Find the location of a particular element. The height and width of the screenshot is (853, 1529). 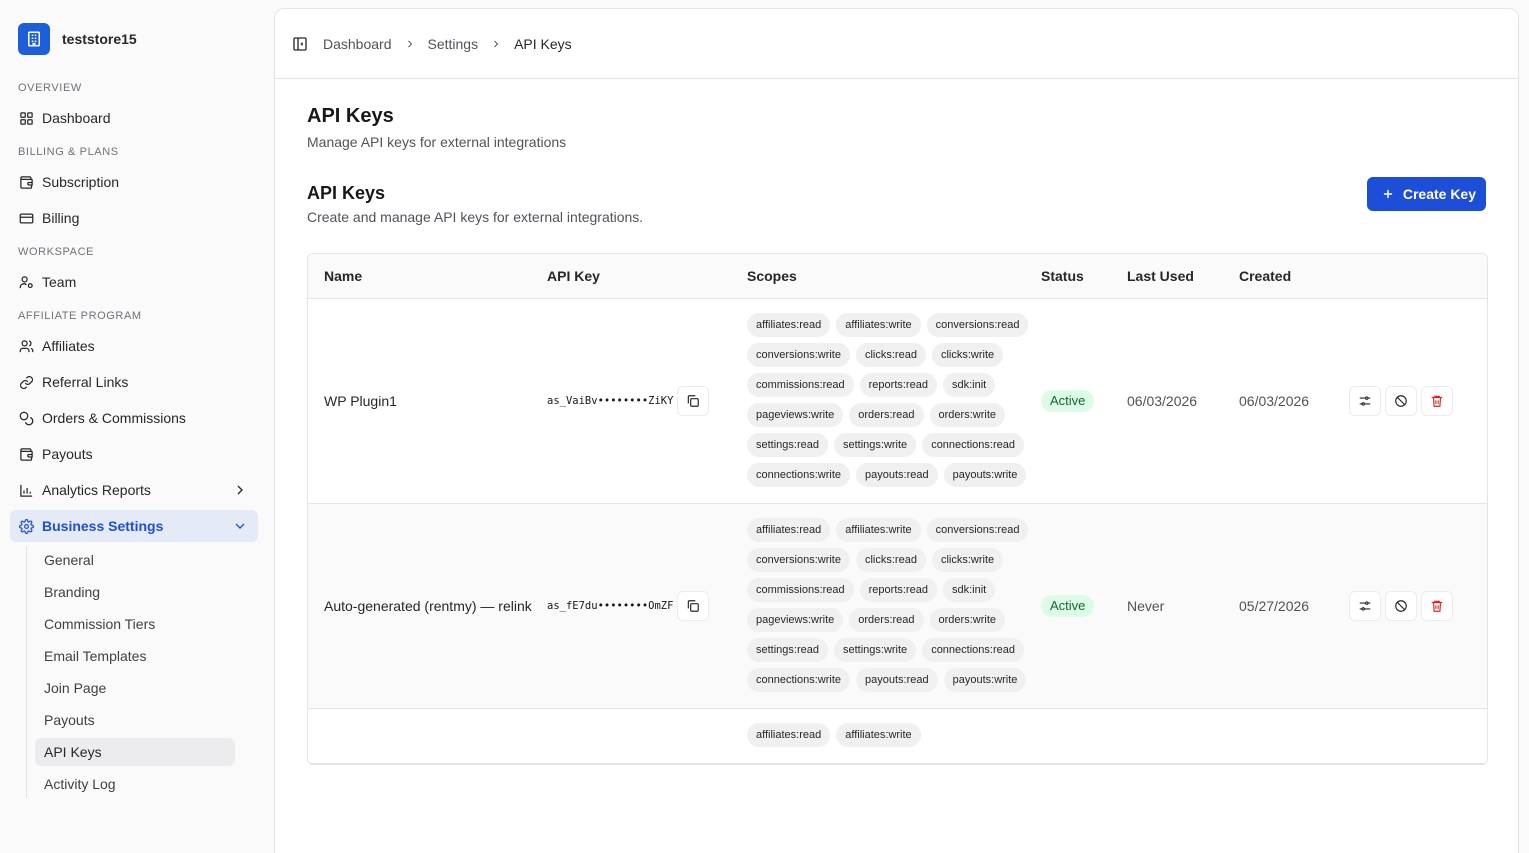

breadcrumb-settings: Settings is located at coordinates (453, 44).